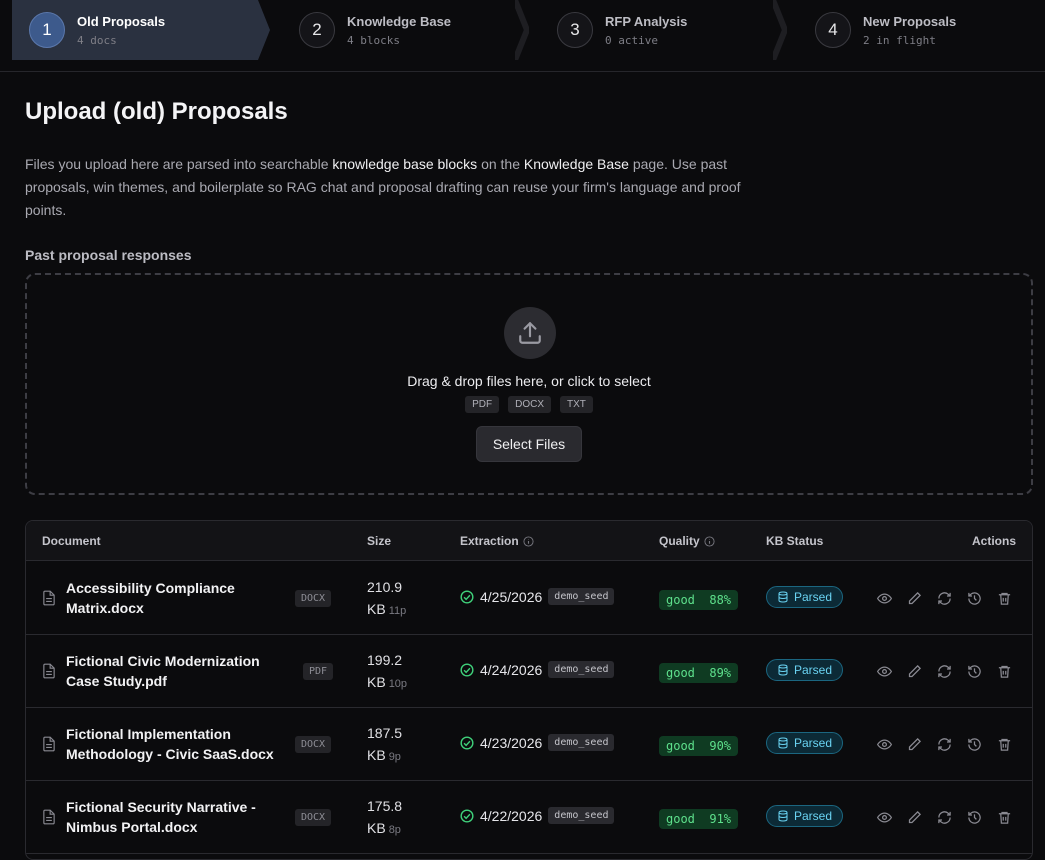  I want to click on column-header-size: Size, so click(379, 541).